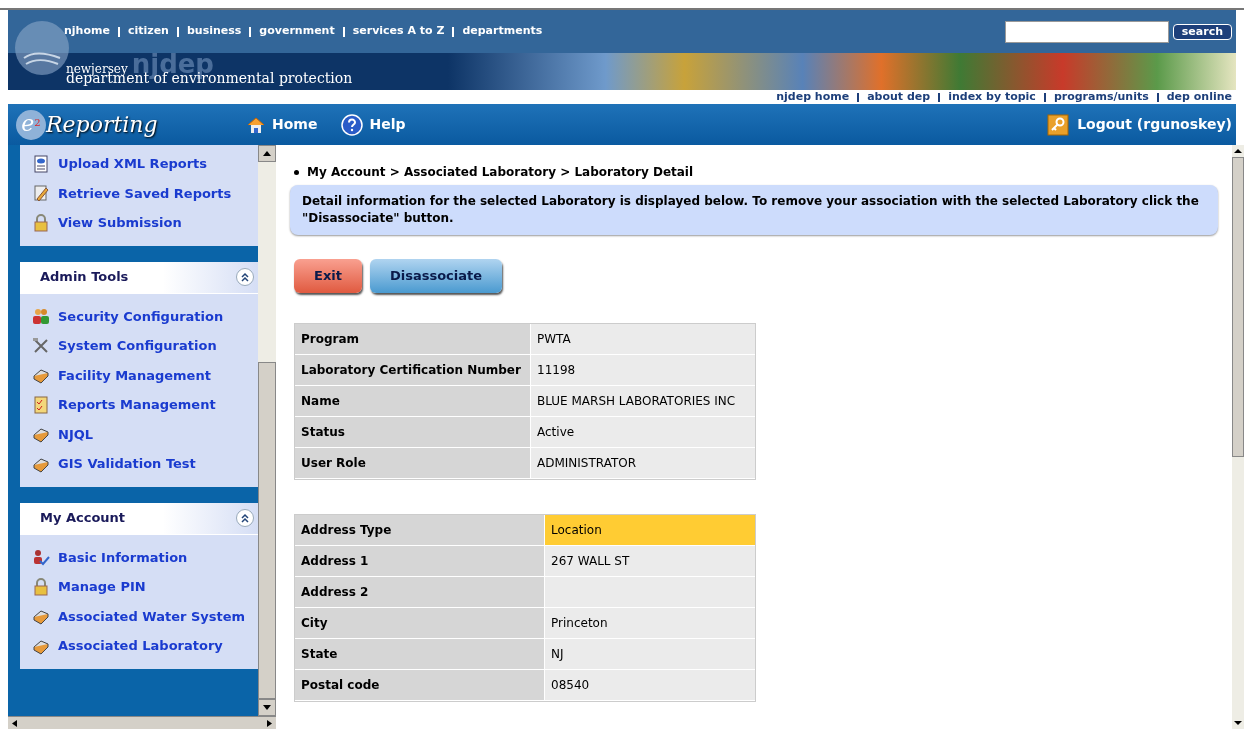 This screenshot has height=729, width=1244. What do you see at coordinates (41, 345) in the screenshot?
I see `tools-icon` at bounding box center [41, 345].